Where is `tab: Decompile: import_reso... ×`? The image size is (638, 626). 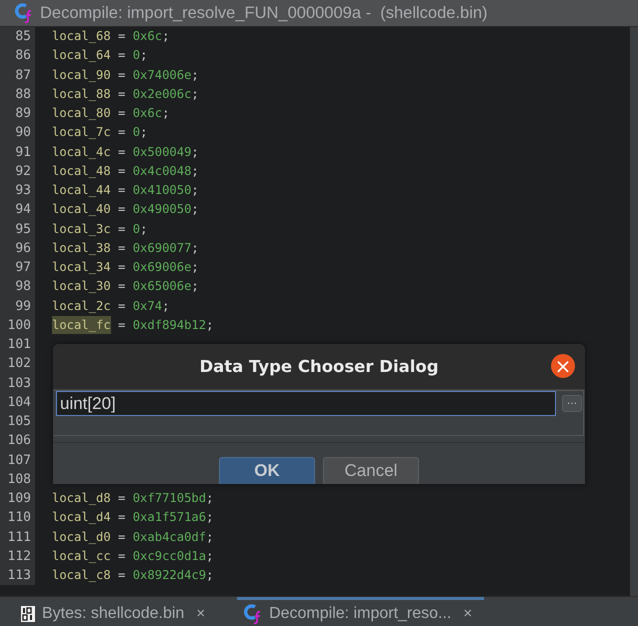
tab: Decompile: import_reso... × is located at coordinates (360, 611).